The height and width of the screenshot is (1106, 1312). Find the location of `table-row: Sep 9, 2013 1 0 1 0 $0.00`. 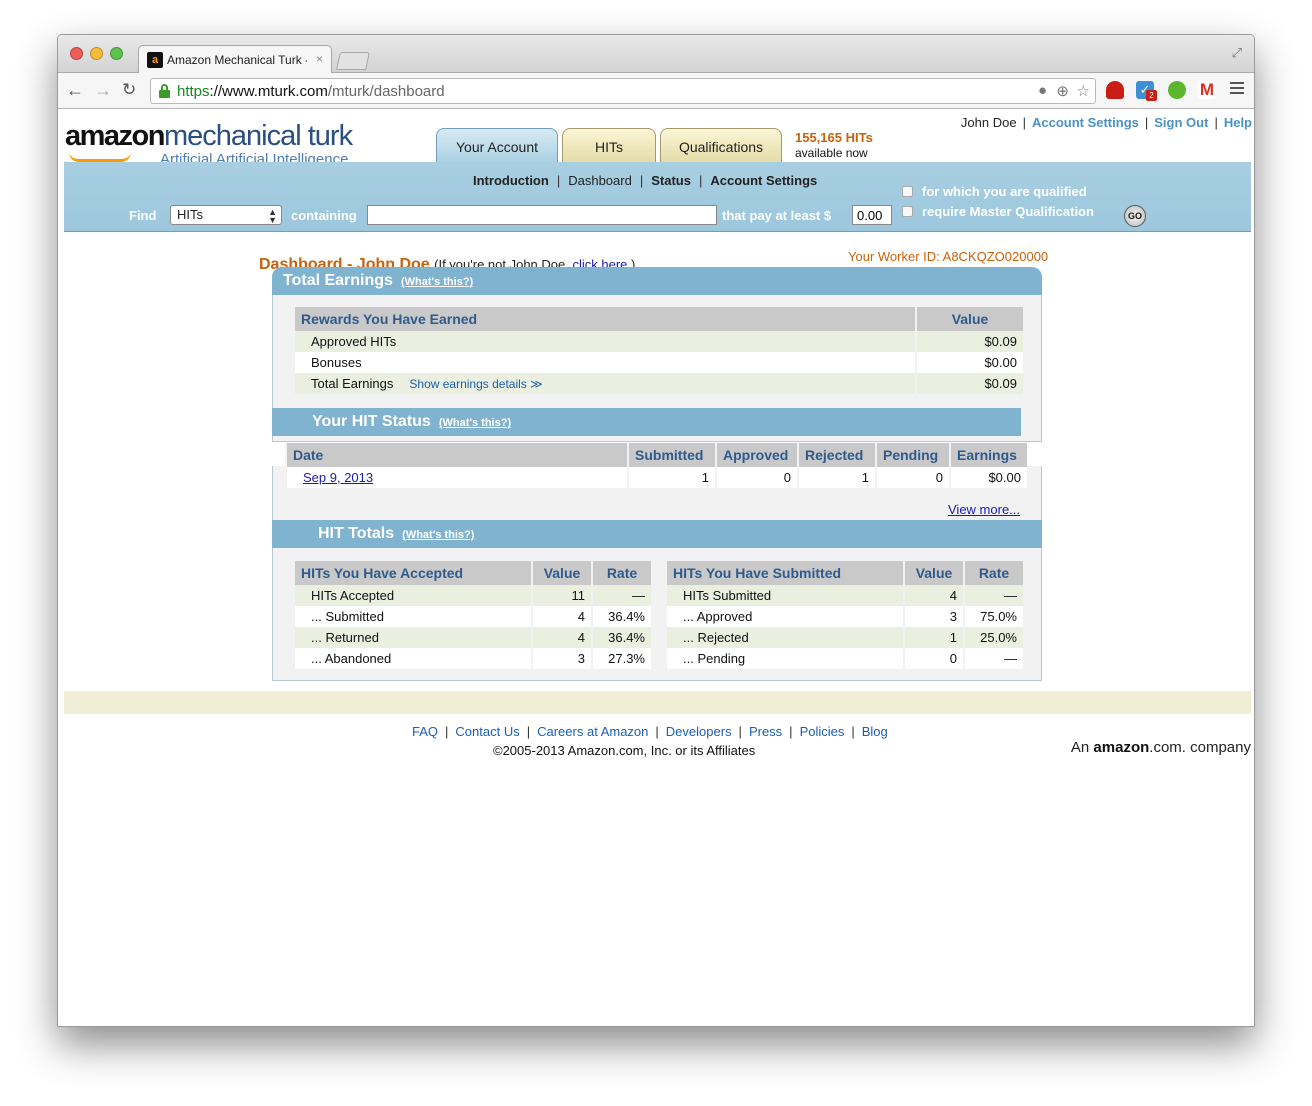

table-row: Sep 9, 2013 1 0 1 0 $0.00 is located at coordinates (656, 477).